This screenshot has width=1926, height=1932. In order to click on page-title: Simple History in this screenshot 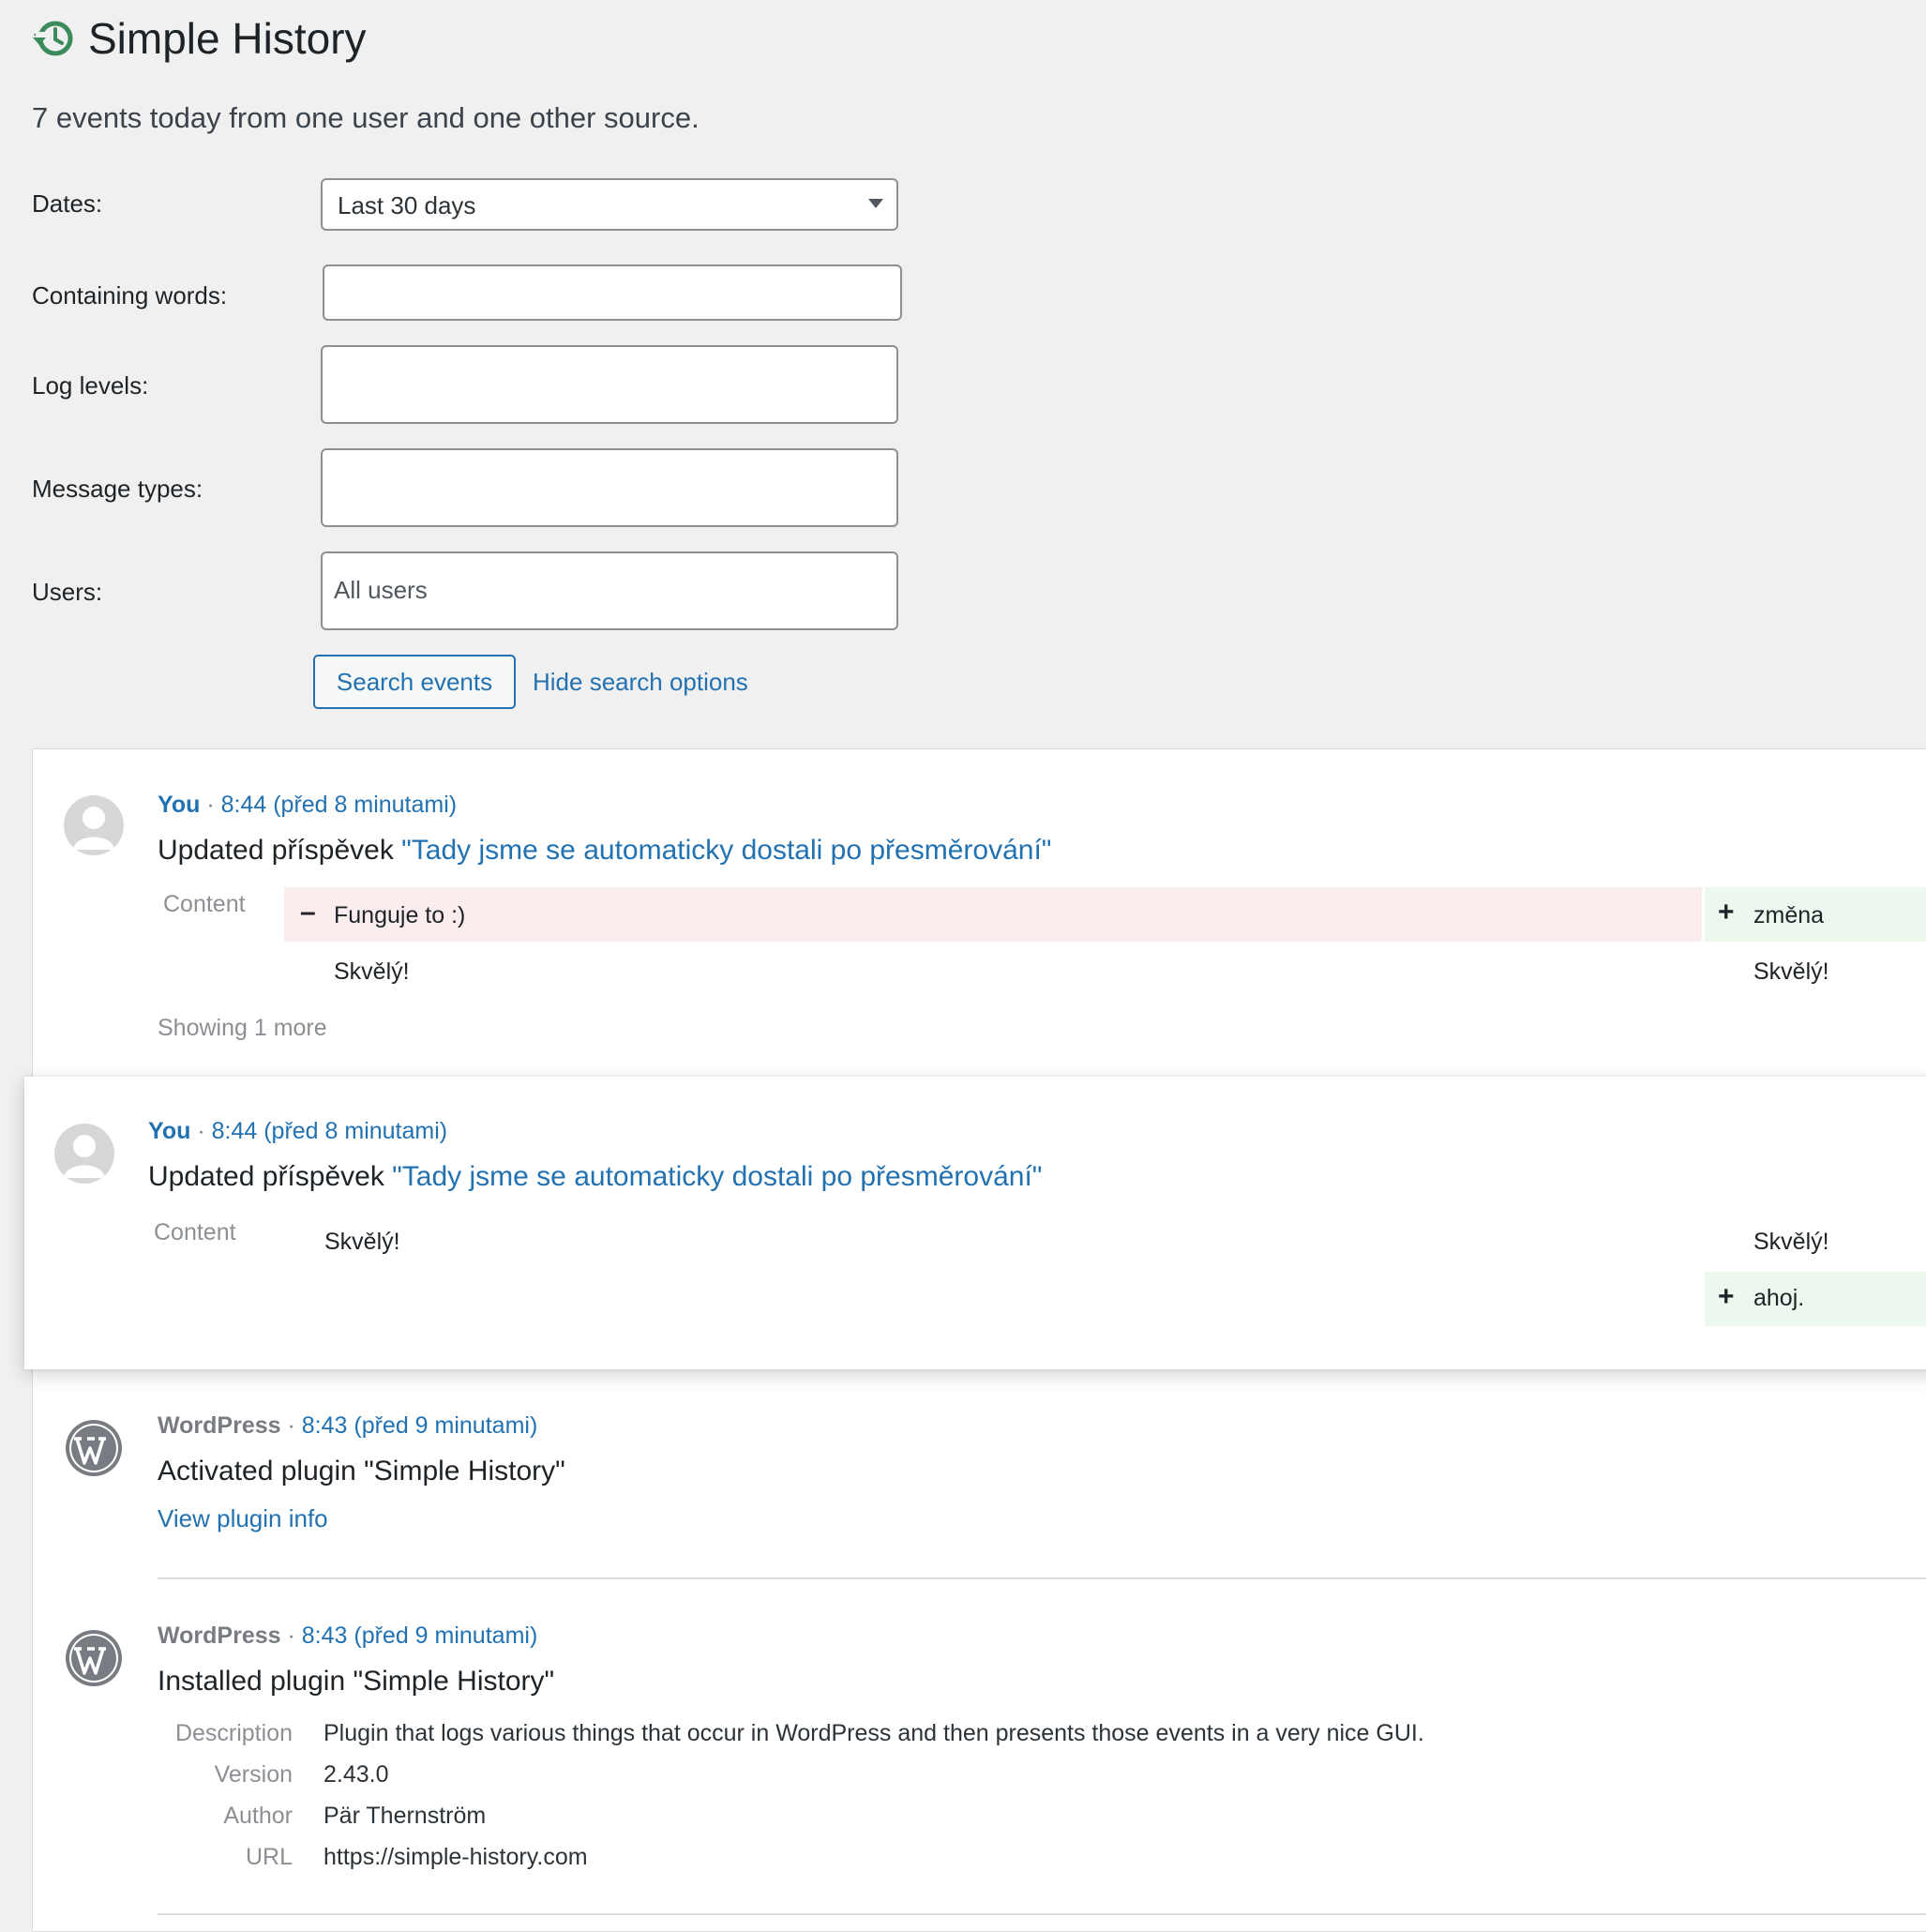, I will do `click(228, 38)`.